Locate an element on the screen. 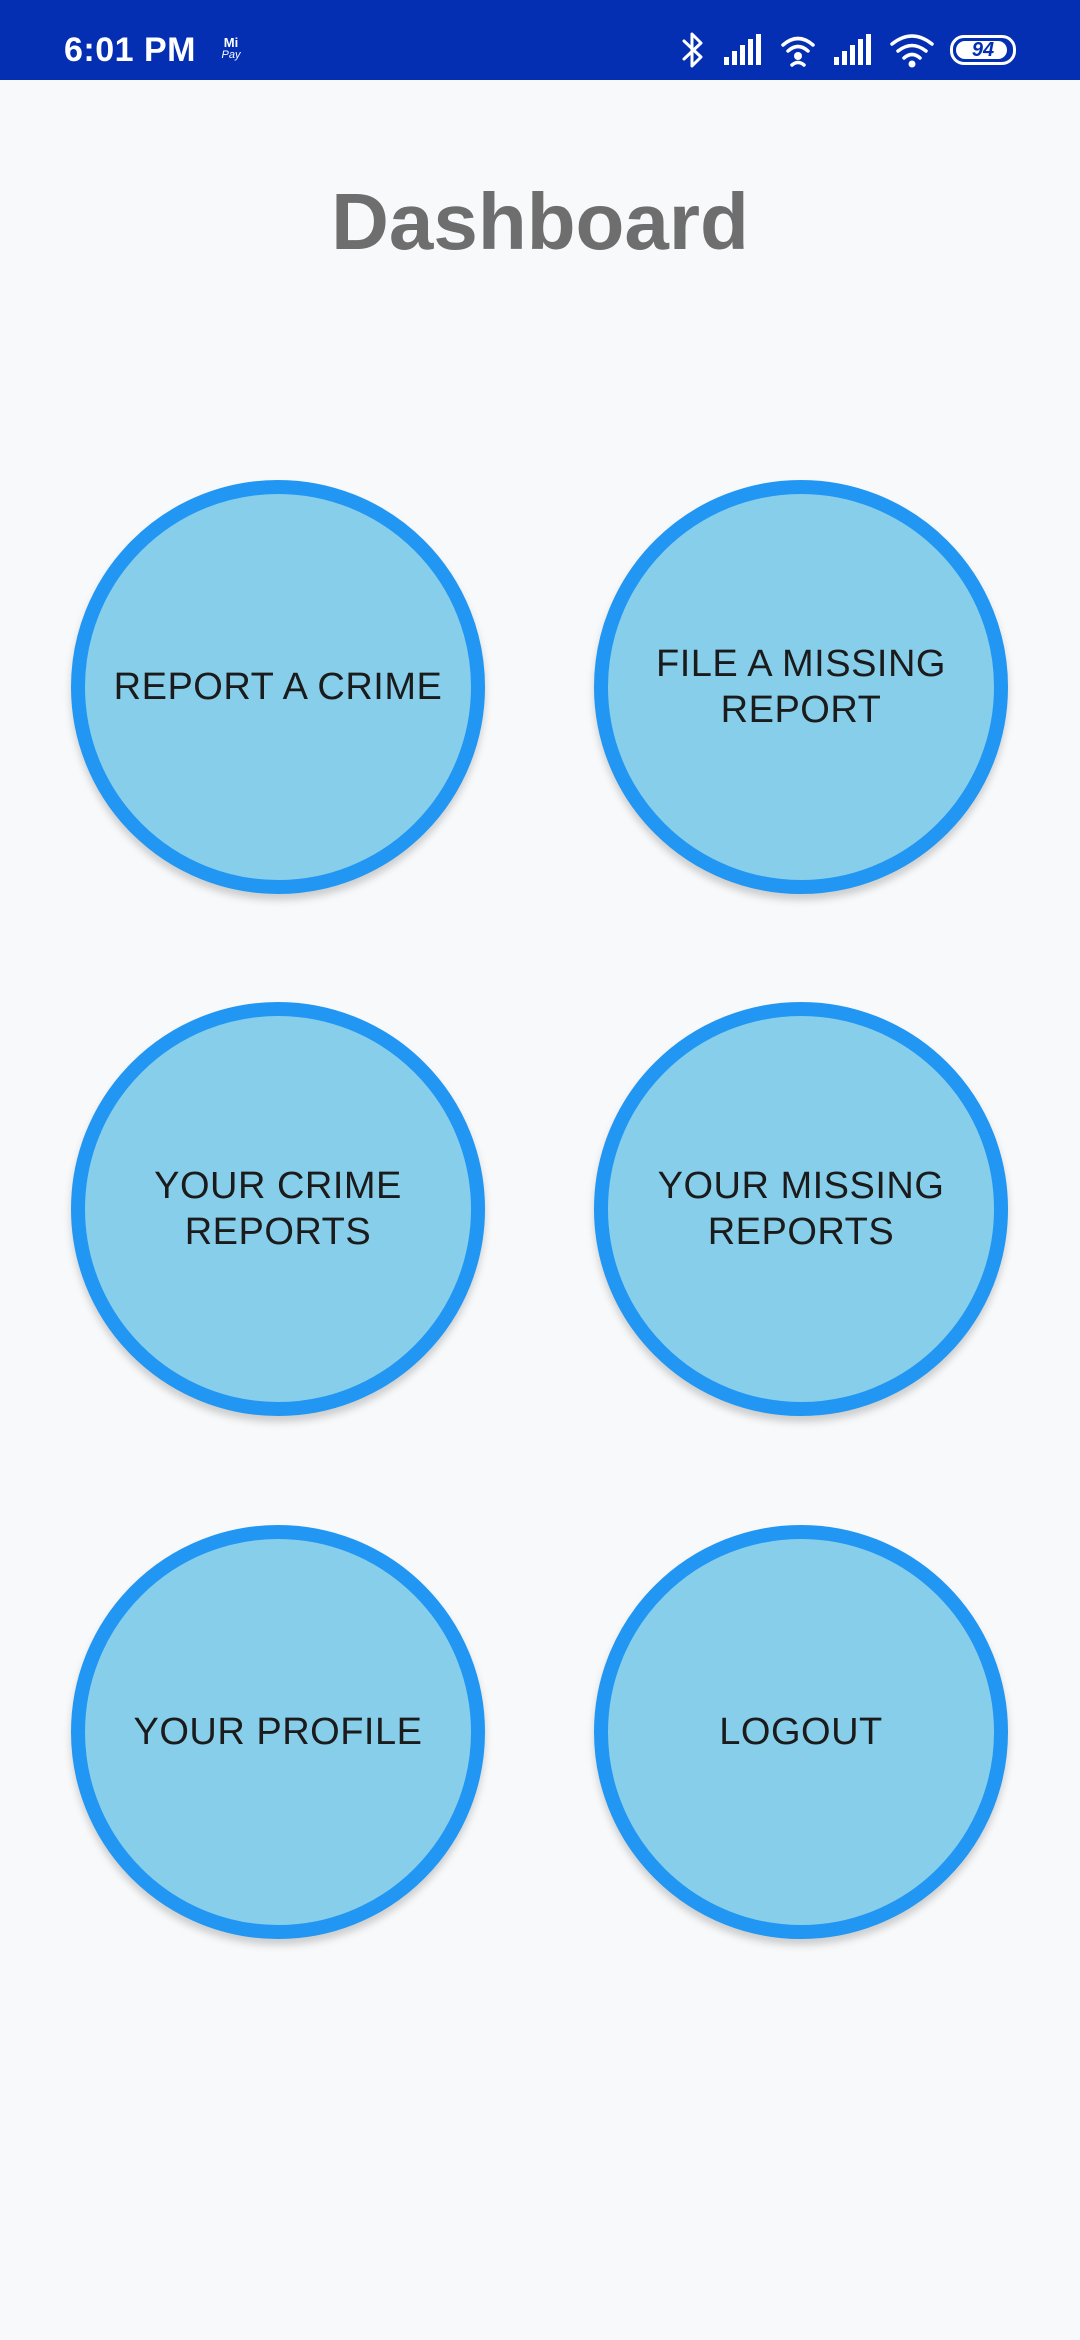  file-missing-report-button: FILE A MISSING REPORT is located at coordinates (801, 687).